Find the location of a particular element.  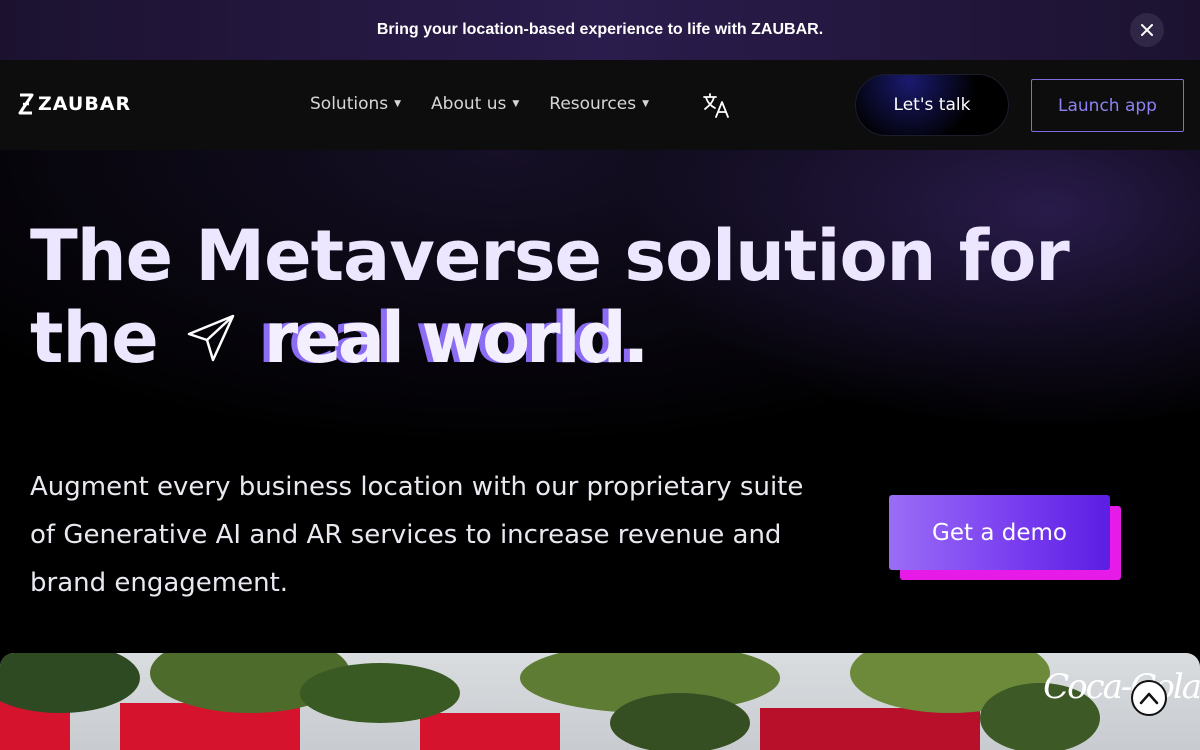

hero-headline-line1: The Metaverse solution for is located at coordinates (550, 256).